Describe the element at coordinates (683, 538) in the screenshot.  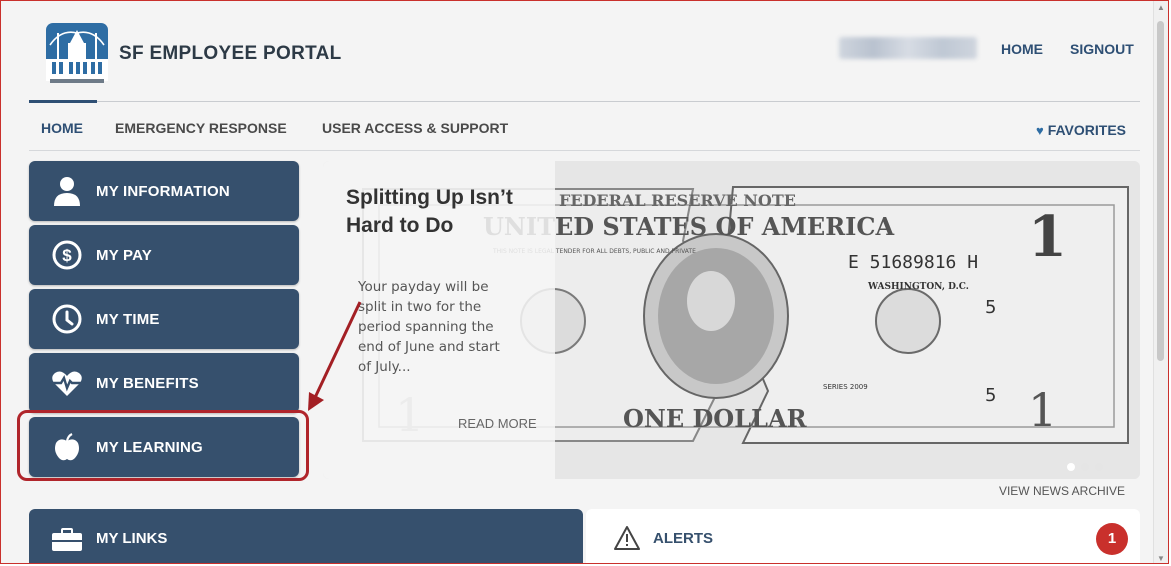
I see `alerts-label: ALERTS` at that location.